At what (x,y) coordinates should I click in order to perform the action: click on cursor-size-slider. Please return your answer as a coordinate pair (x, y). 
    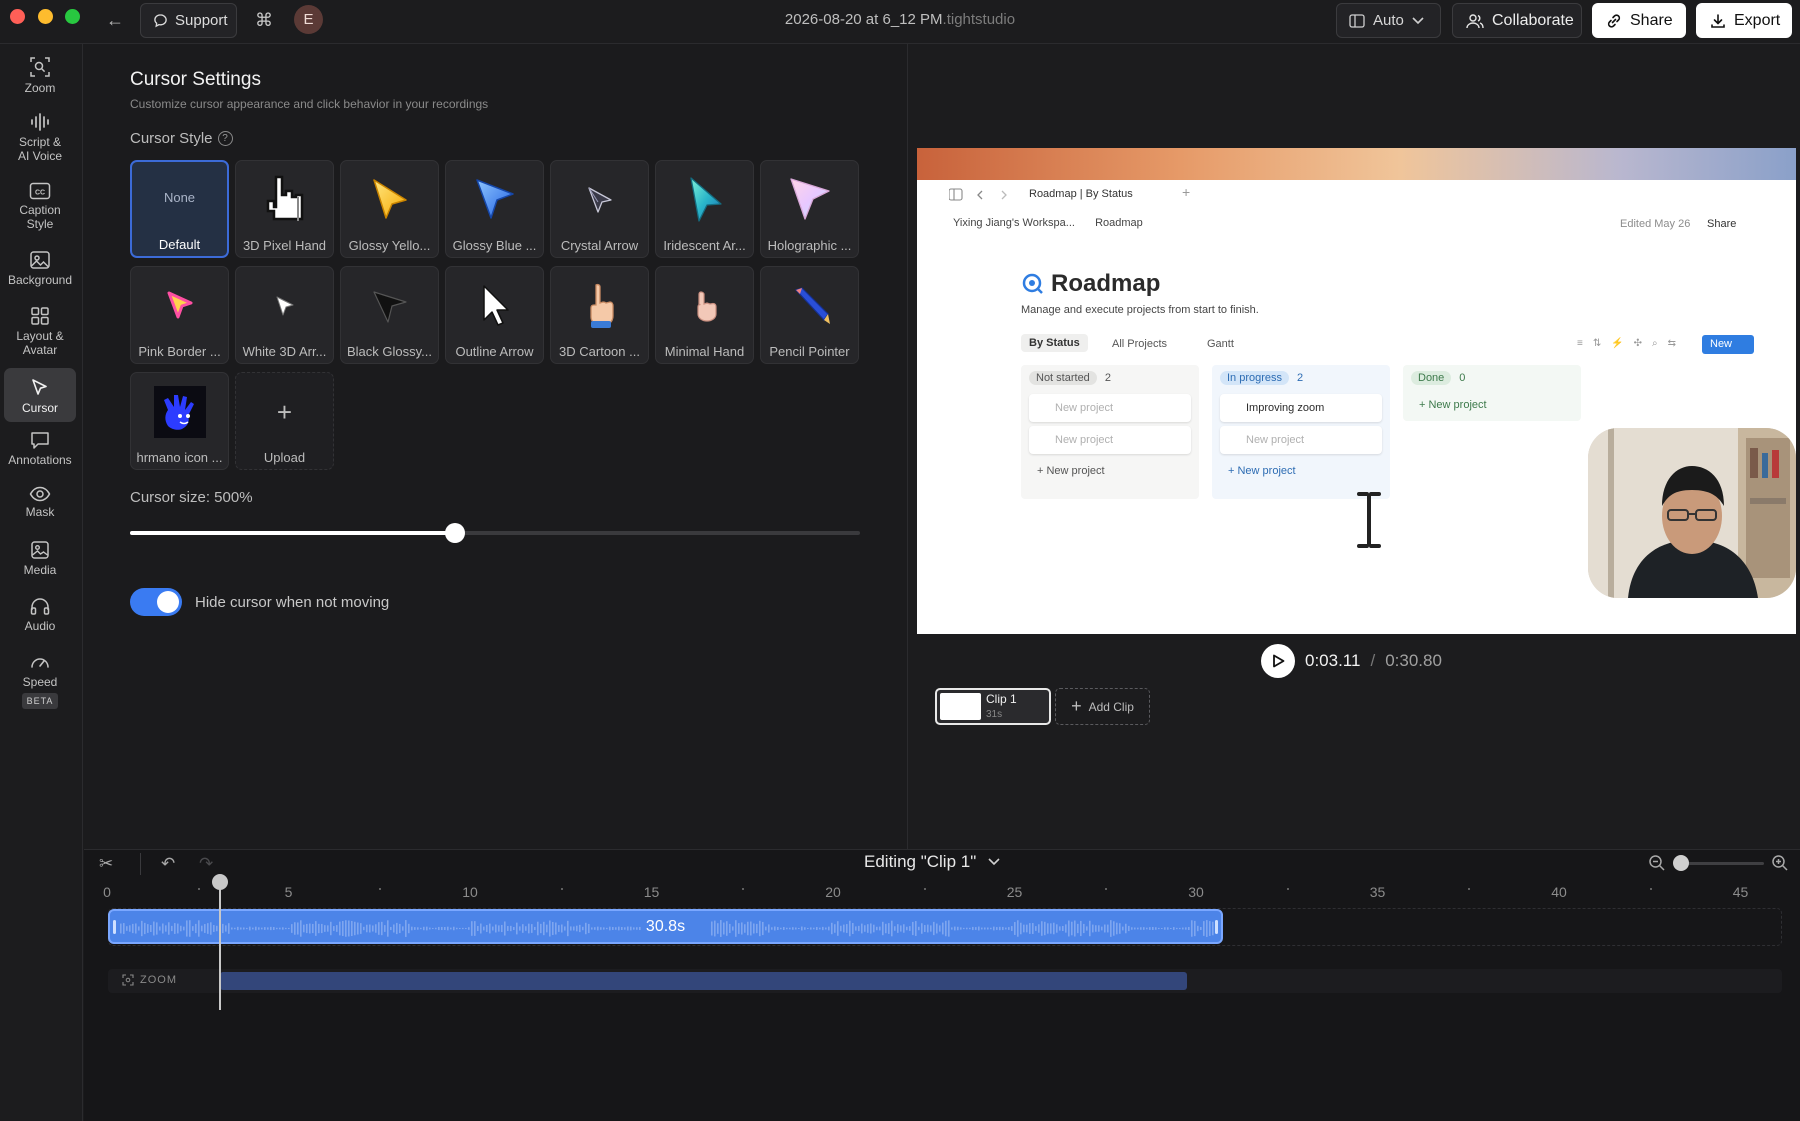
    Looking at the image, I should click on (495, 533).